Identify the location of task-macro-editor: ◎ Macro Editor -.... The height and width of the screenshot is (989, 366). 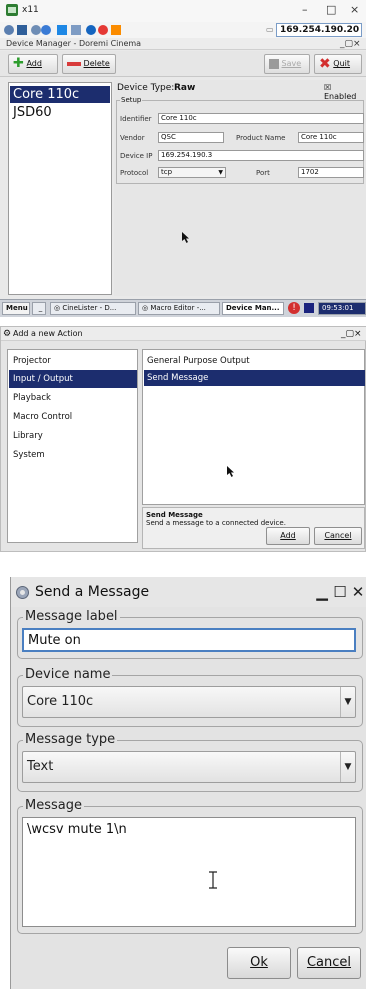
(179, 308).